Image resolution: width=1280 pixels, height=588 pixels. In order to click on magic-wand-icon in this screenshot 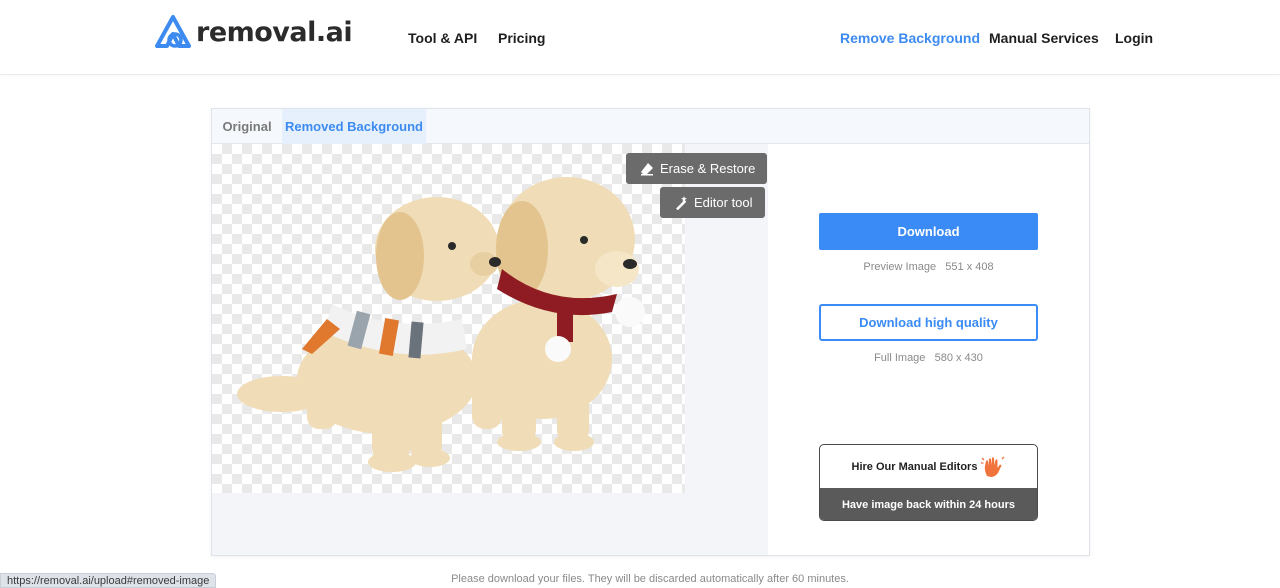, I will do `click(681, 202)`.